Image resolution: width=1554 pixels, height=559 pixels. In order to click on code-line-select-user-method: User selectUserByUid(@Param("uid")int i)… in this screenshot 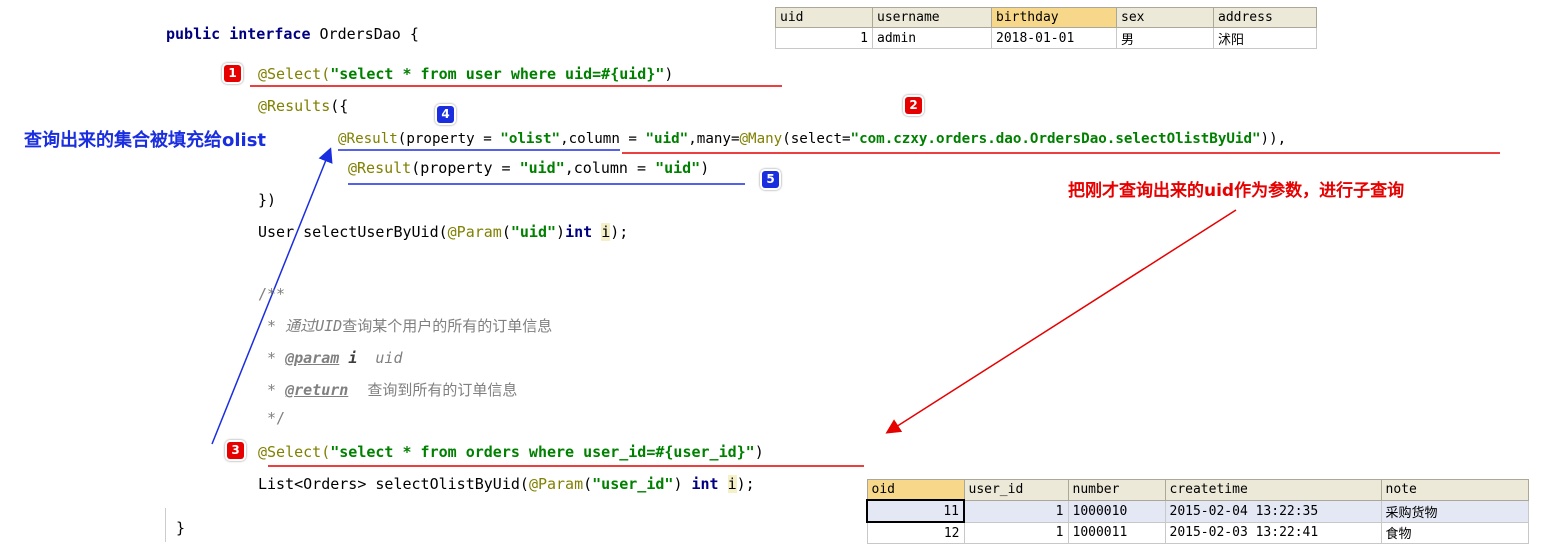, I will do `click(443, 232)`.